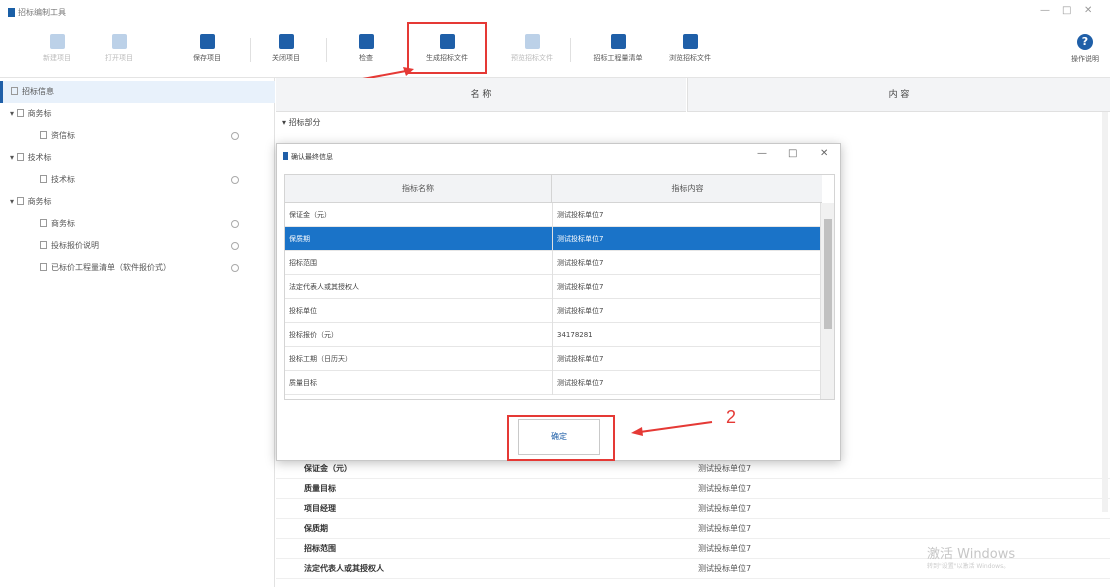  I want to click on dialog-row-value: 34178281, so click(575, 335).